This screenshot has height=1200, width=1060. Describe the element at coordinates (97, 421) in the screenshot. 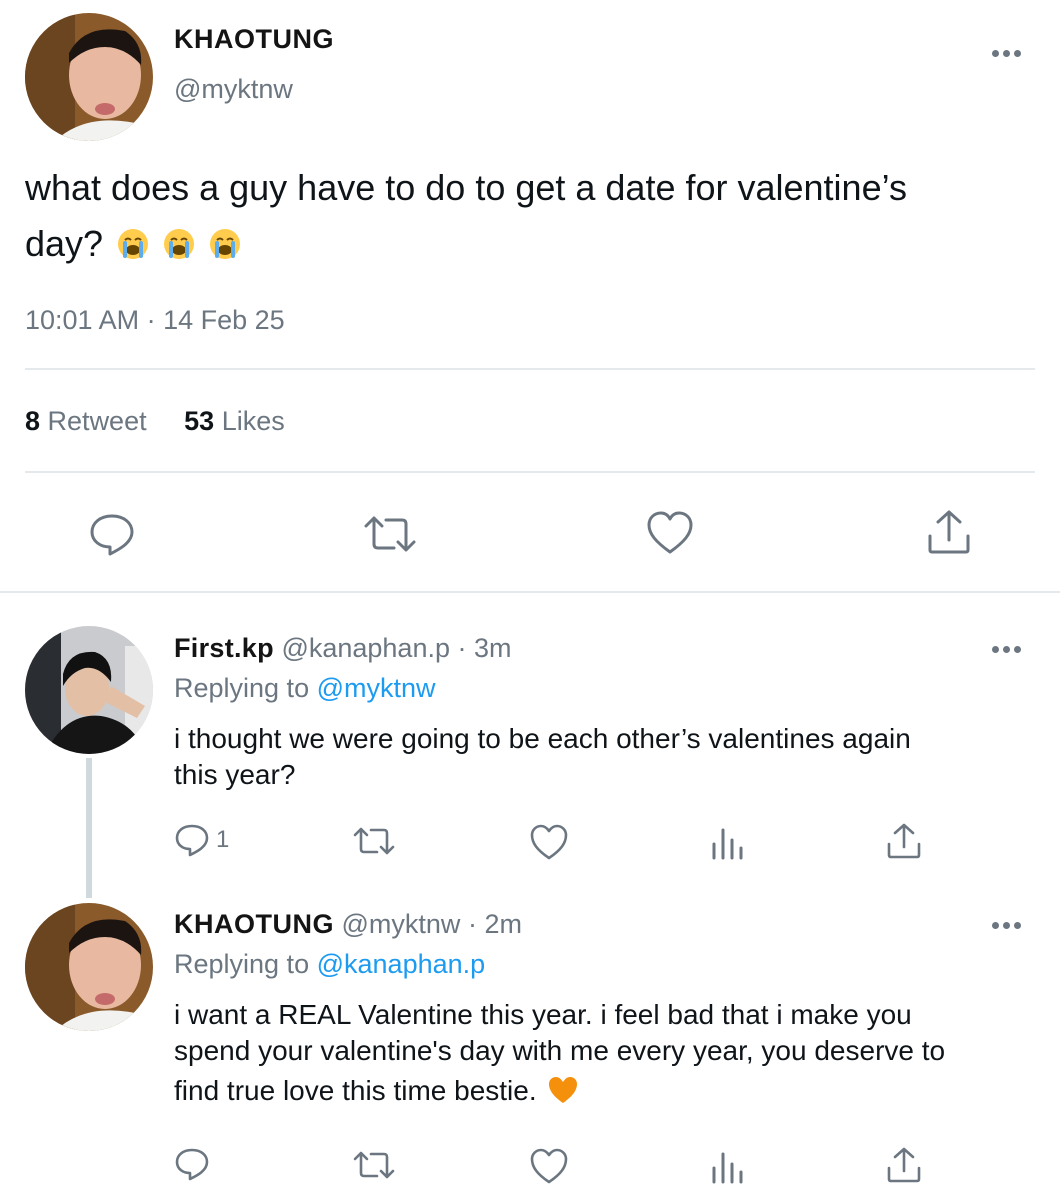

I see `retweet-label: Retweet` at that location.